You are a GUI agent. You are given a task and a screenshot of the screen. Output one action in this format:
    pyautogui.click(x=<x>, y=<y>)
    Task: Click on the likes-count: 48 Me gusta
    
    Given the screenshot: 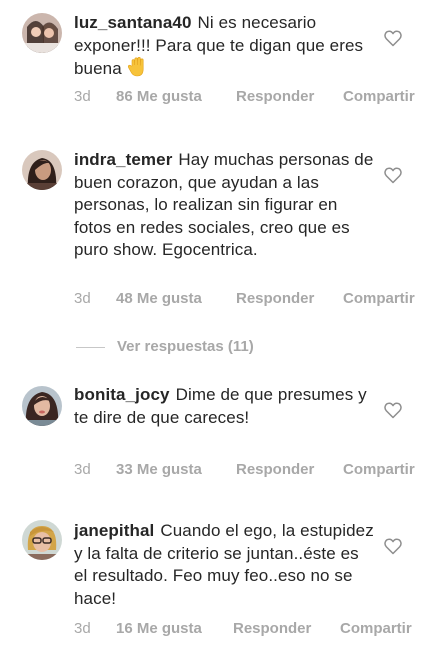 What is the action you would take?
    pyautogui.click(x=159, y=298)
    